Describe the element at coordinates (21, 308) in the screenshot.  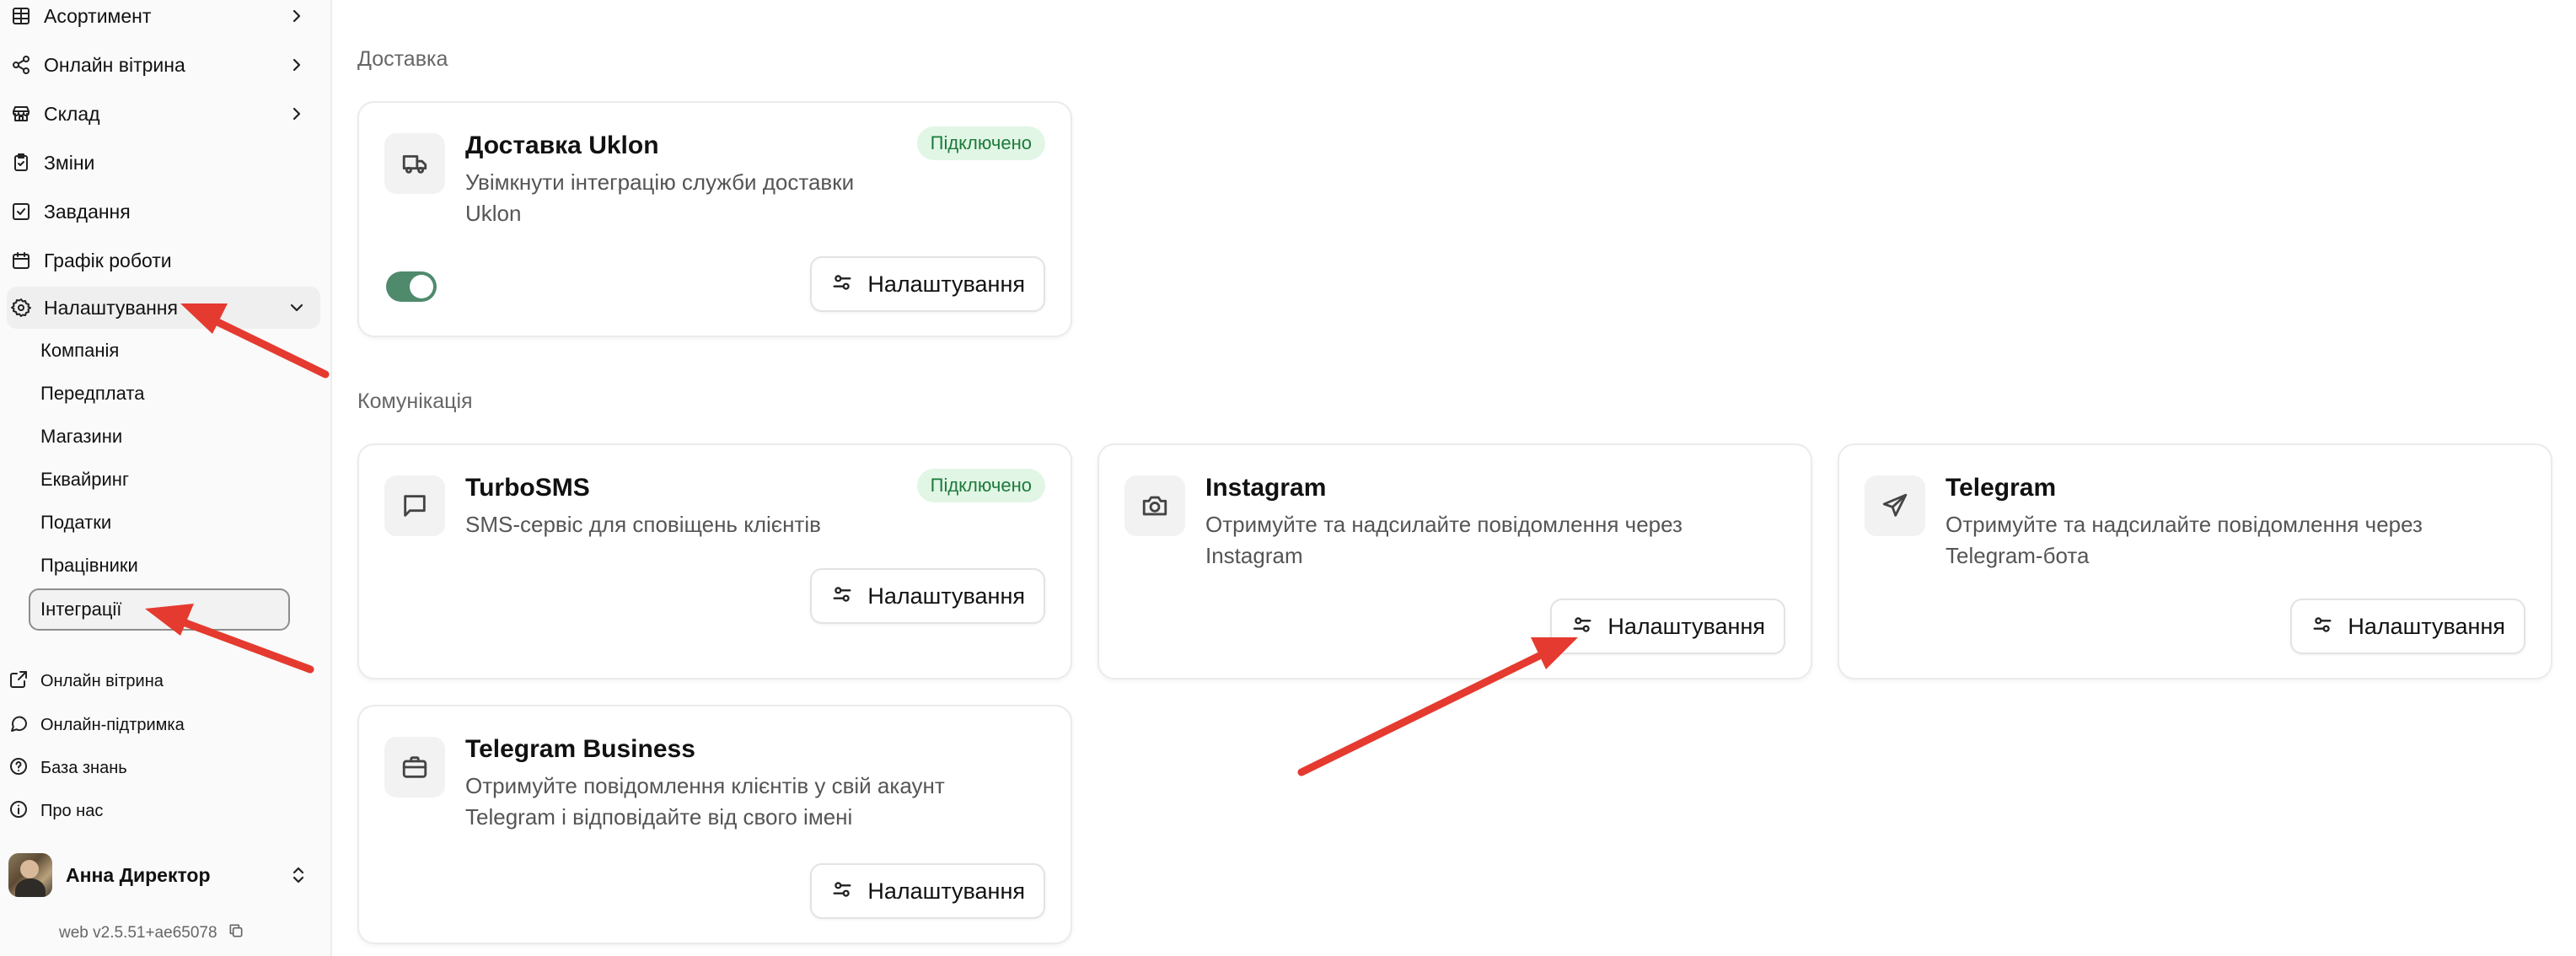
I see `gear-icon` at that location.